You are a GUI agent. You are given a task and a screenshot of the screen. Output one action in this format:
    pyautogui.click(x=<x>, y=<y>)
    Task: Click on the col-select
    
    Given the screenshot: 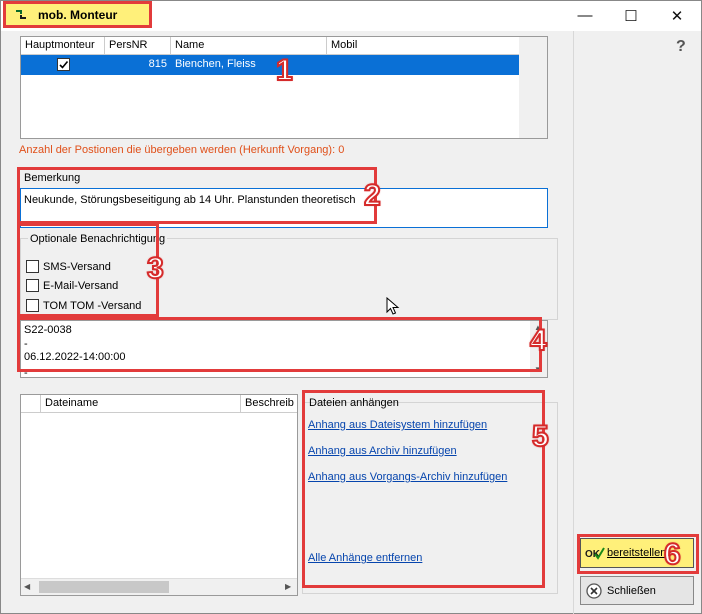 What is the action you would take?
    pyautogui.click(x=31, y=404)
    